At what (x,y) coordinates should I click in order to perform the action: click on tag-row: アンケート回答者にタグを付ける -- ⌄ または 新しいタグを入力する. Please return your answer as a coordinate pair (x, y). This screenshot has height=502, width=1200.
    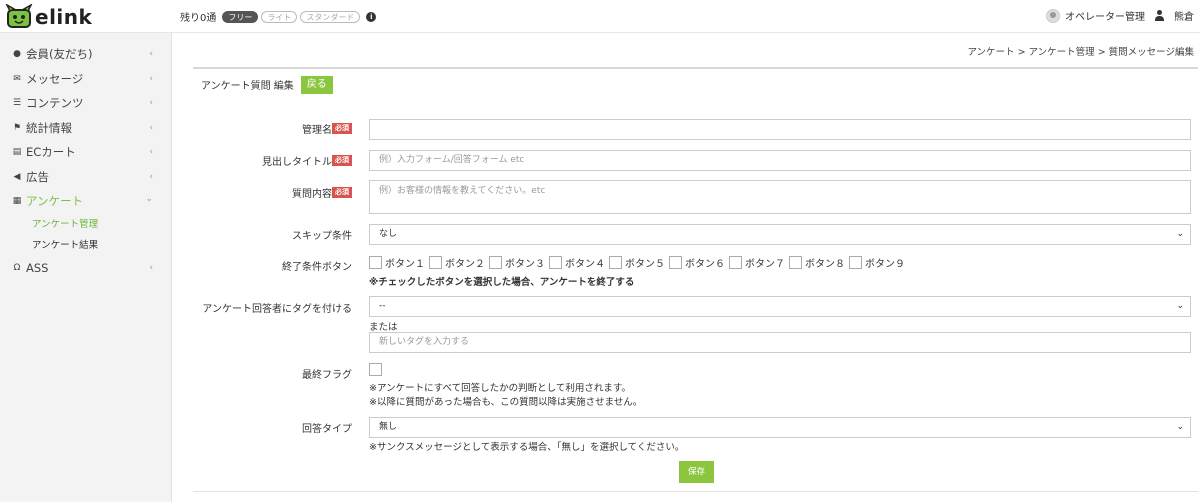
    Looking at the image, I should click on (695, 325).